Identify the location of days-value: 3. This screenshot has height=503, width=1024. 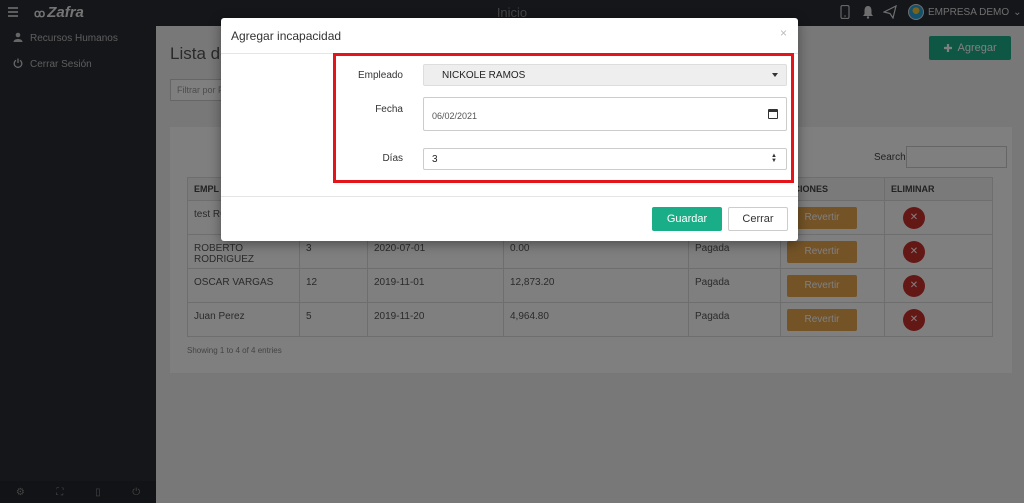
(435, 159).